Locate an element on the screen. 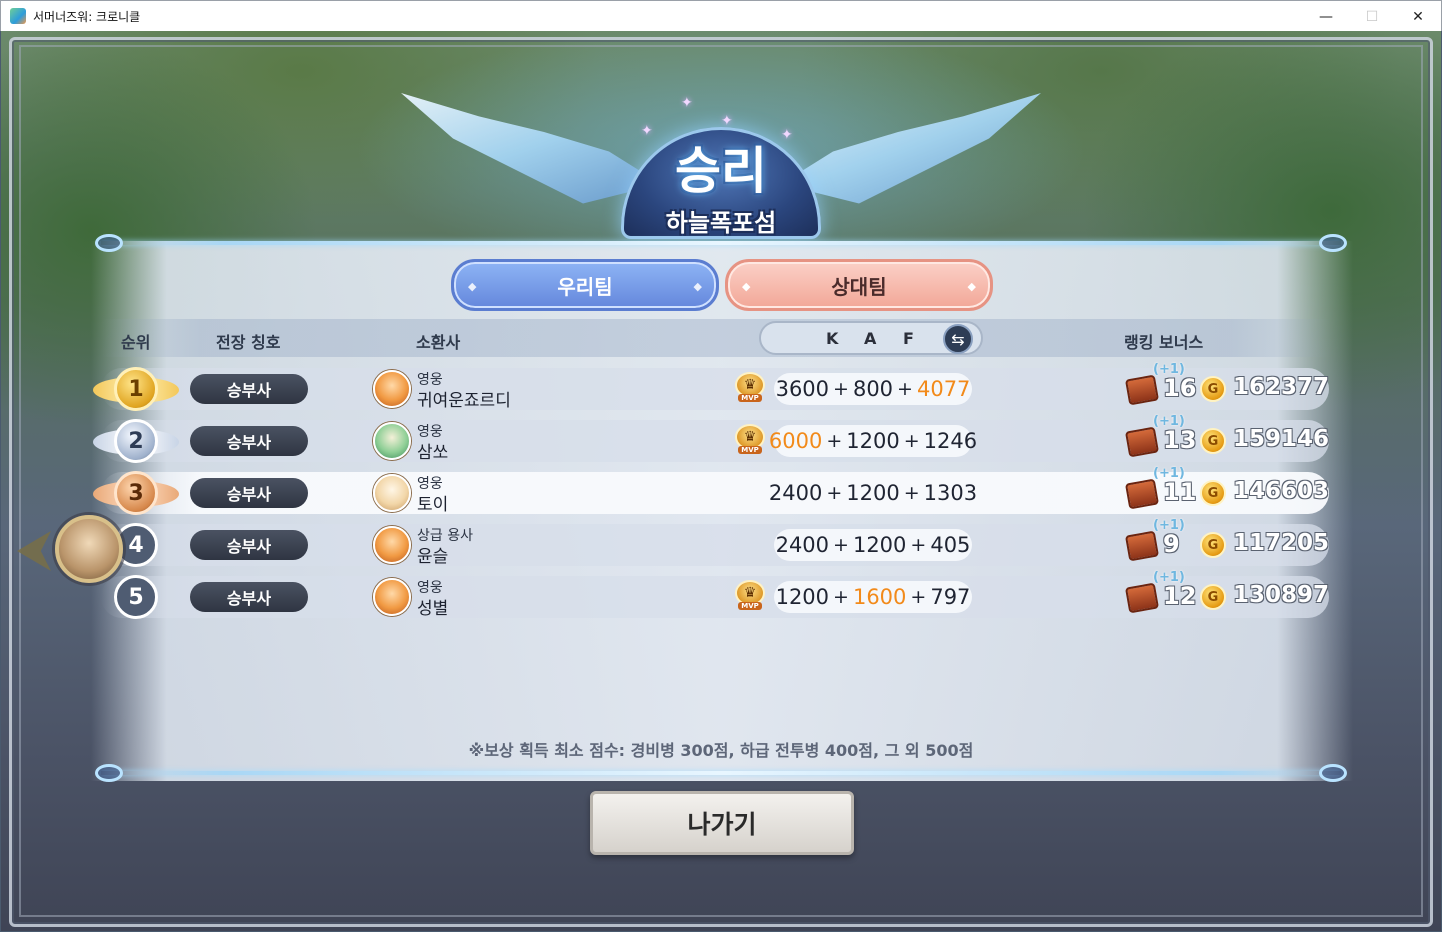 This screenshot has width=1442, height=932. rank-medal: 1 is located at coordinates (136, 389).